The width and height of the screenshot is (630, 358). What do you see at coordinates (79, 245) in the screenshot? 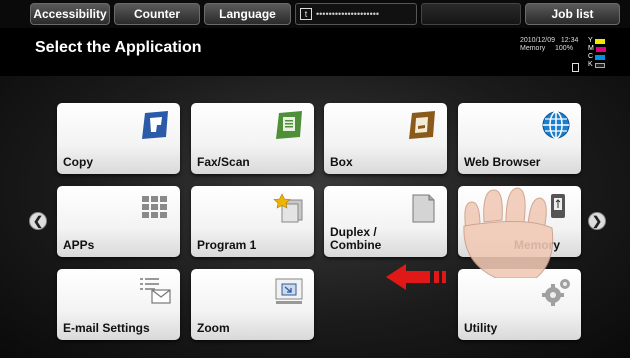
I see `apps-label: APPs` at bounding box center [79, 245].